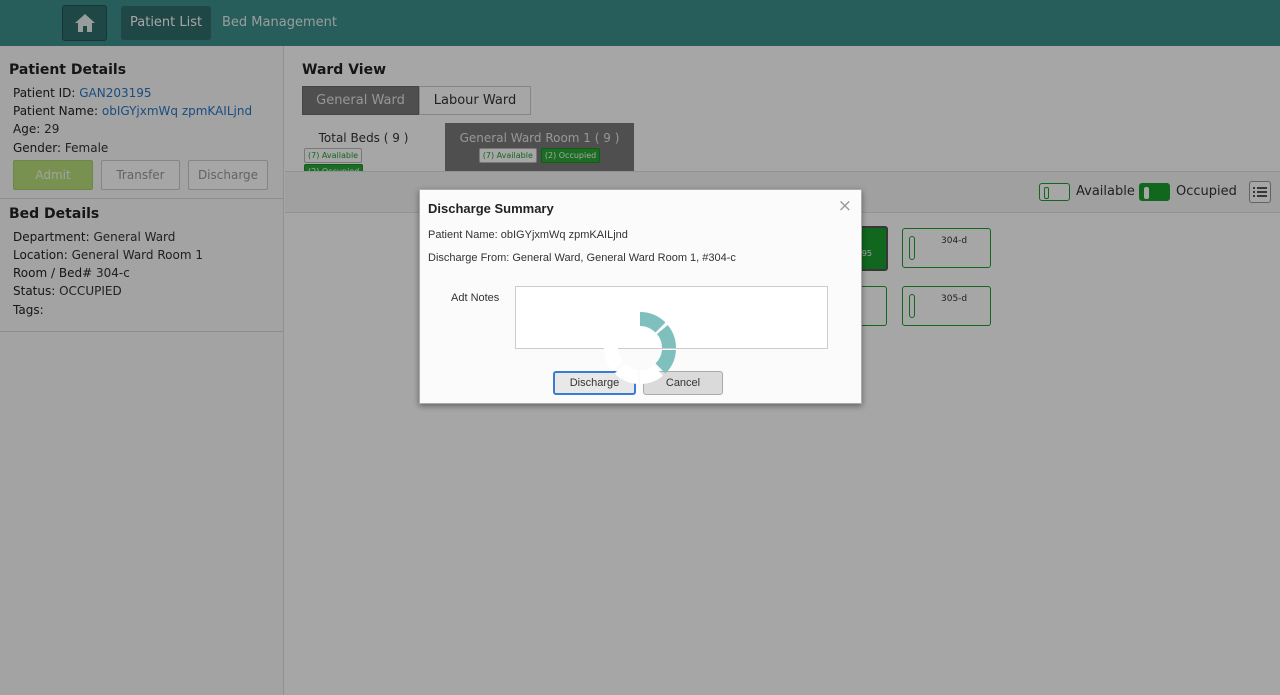 This screenshot has height=695, width=1280. Describe the element at coordinates (528, 235) in the screenshot. I see `dialog-patient-name: Patient Name: obIGYjxmWq zpmKAILjnd` at that location.